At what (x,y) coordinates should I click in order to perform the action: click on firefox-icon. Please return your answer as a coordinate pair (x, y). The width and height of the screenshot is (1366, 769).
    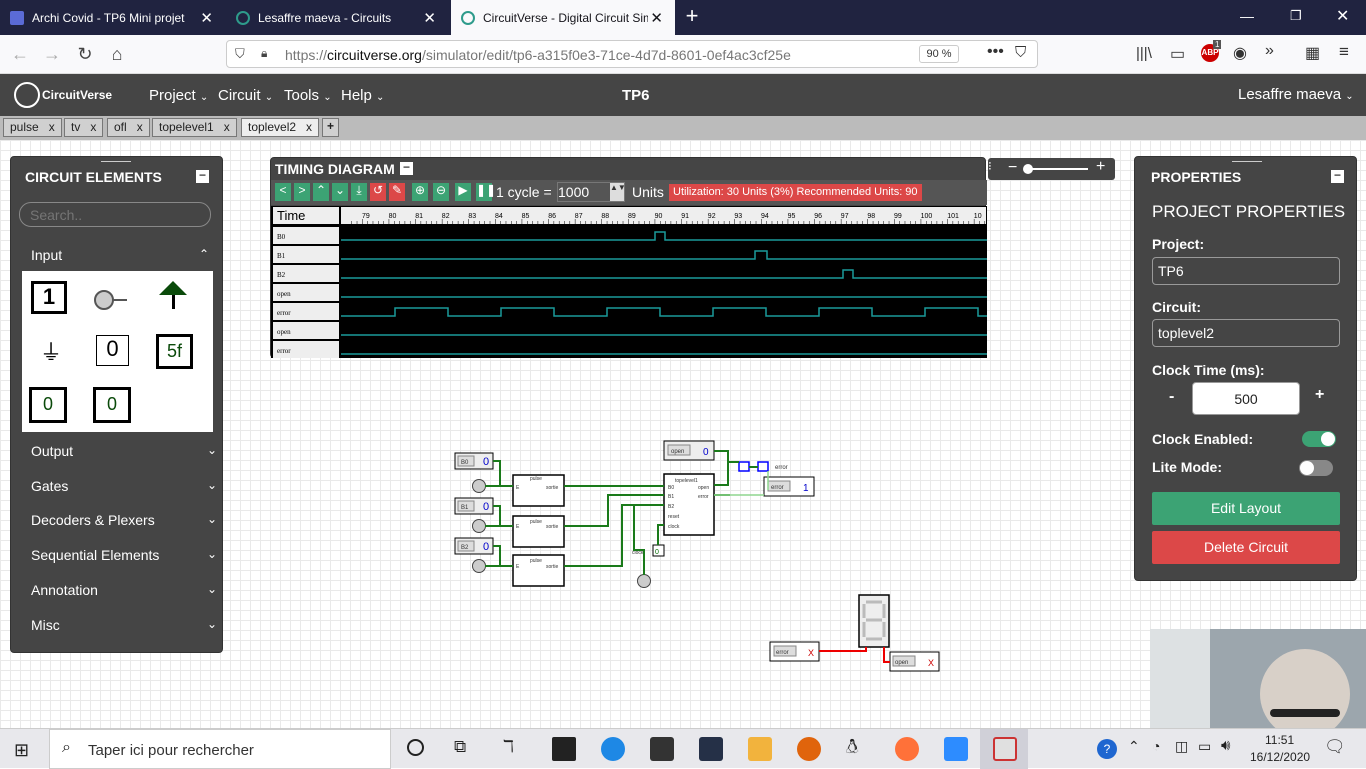
    Looking at the image, I should click on (907, 749).